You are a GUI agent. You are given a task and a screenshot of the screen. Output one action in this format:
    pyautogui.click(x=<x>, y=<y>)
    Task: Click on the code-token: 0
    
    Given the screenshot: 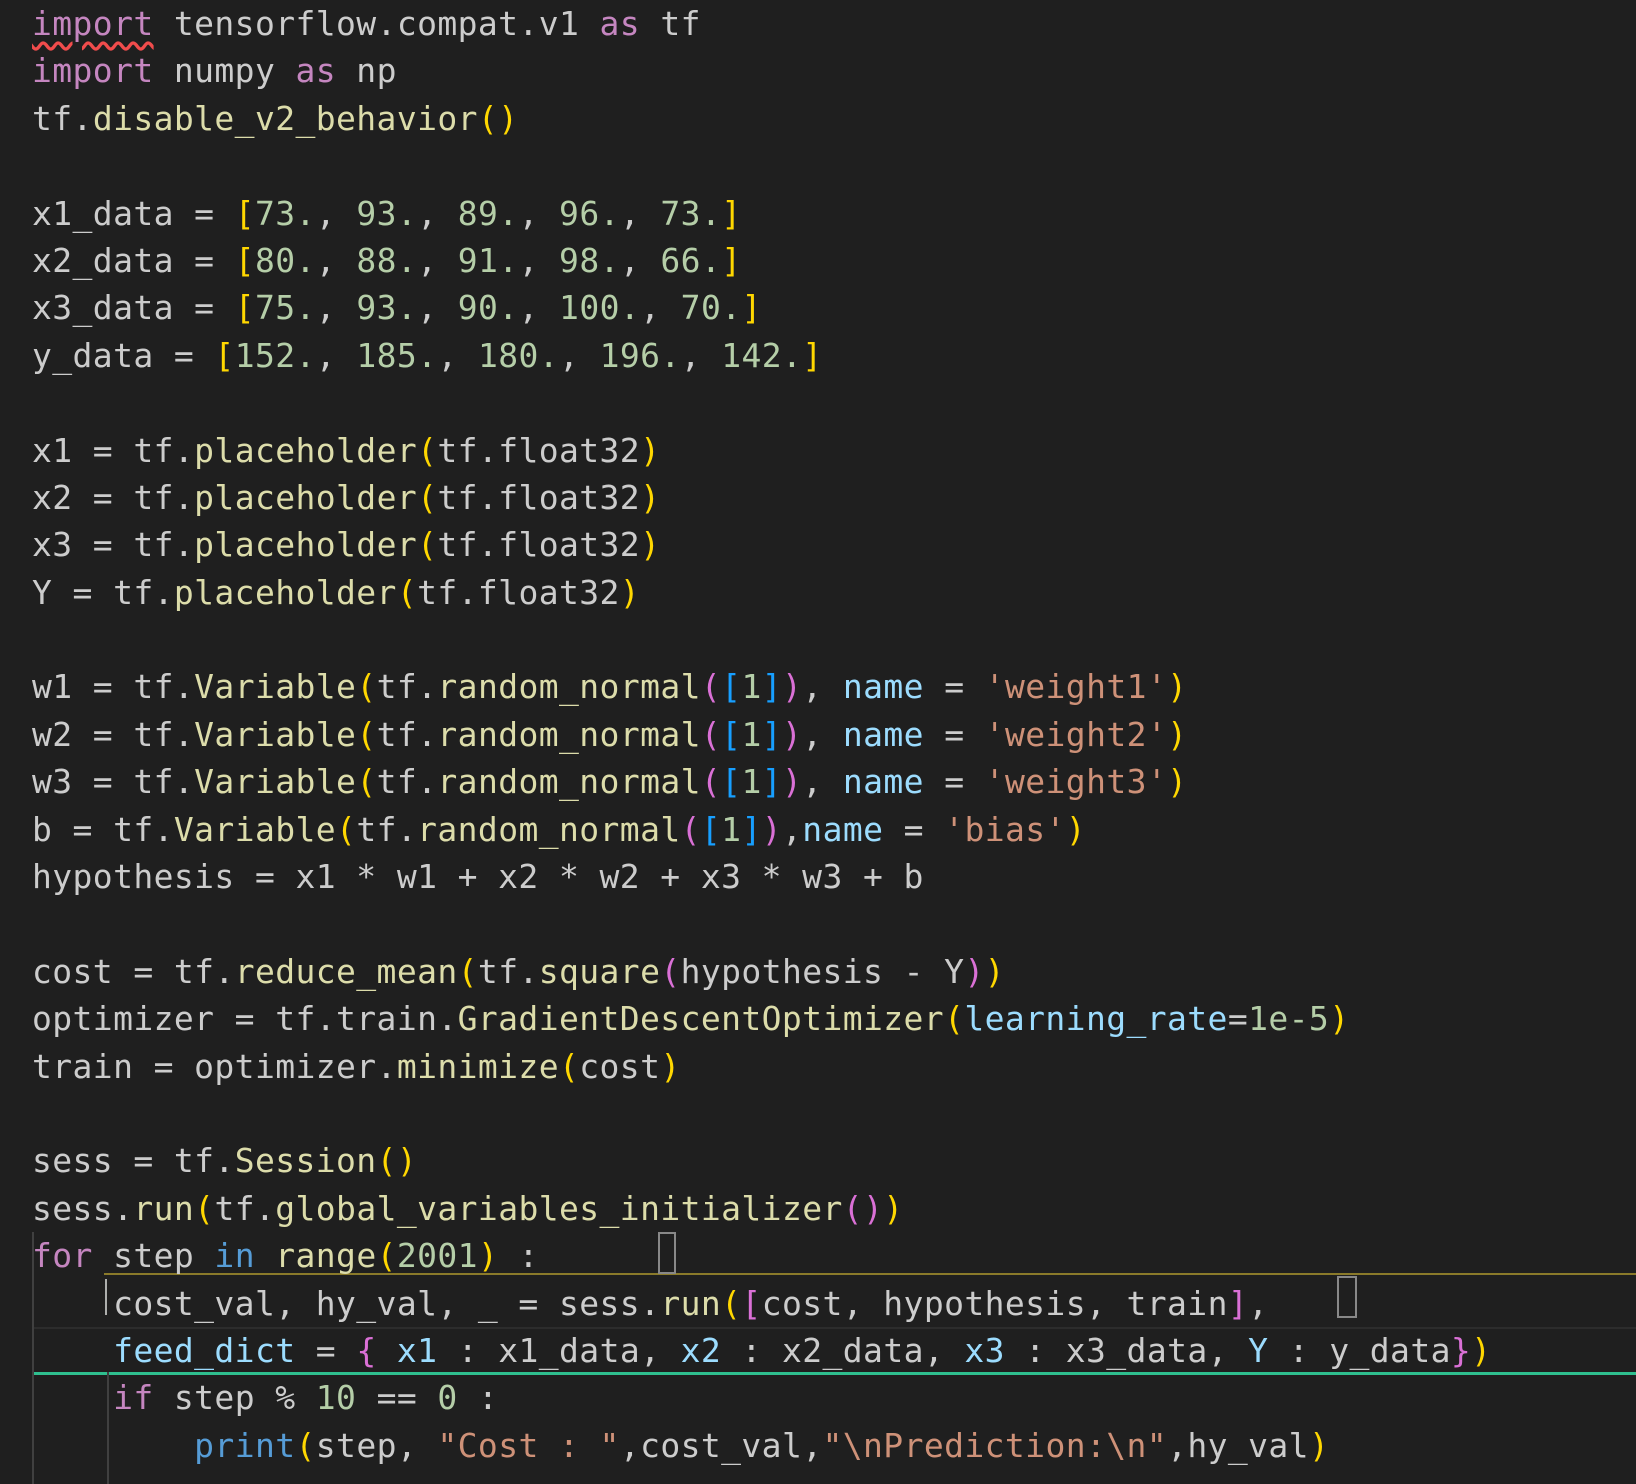 What is the action you would take?
    pyautogui.click(x=447, y=1398)
    